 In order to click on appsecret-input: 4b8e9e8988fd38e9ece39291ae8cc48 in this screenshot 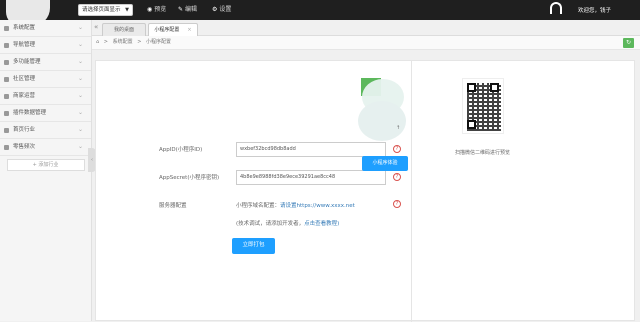, I will do `click(311, 177)`.